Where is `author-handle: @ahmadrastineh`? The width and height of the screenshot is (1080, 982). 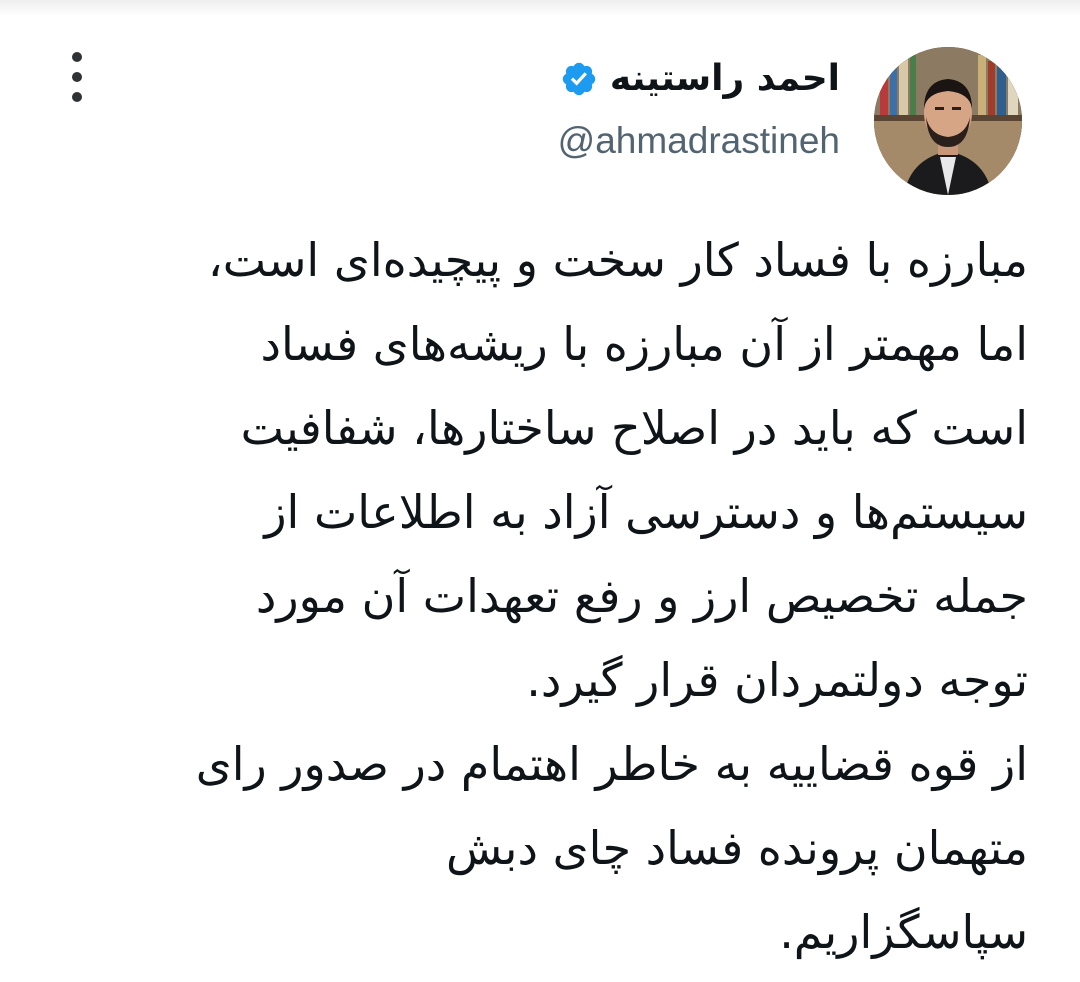 author-handle: @ahmadrastineh is located at coordinates (699, 141).